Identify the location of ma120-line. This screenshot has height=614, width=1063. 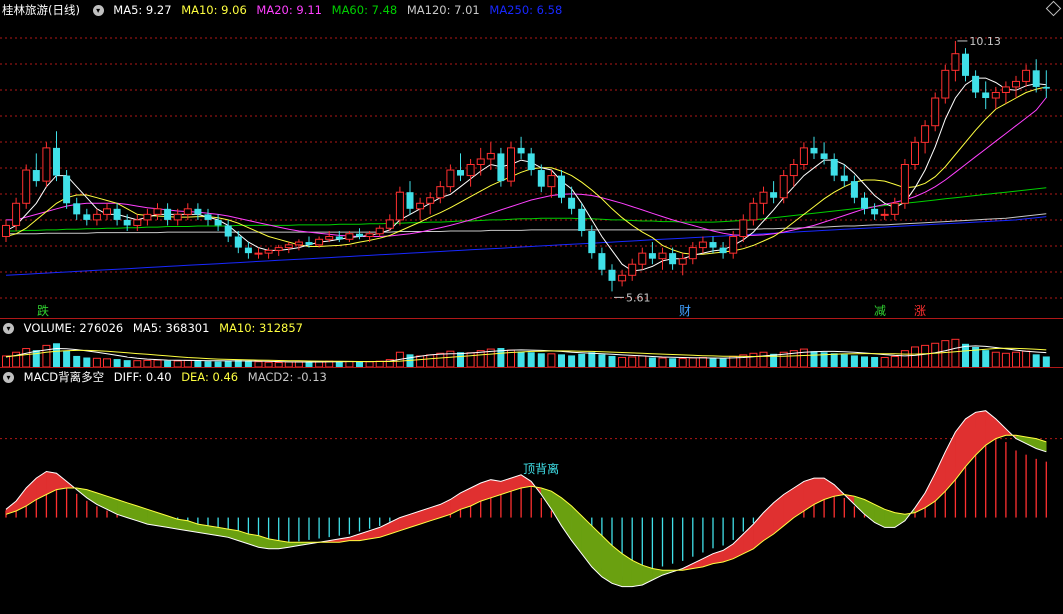
(526, 224).